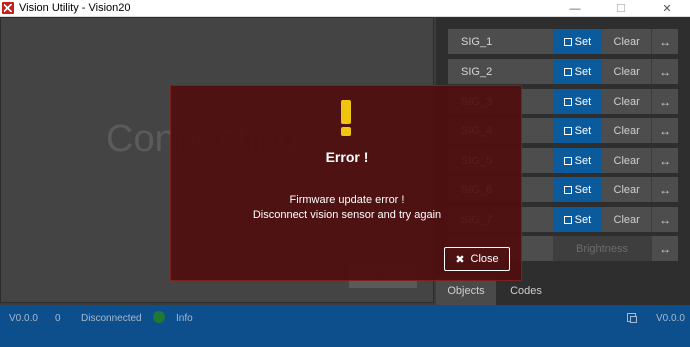  I want to click on window-controls: — ☐ ✕, so click(621, 8).